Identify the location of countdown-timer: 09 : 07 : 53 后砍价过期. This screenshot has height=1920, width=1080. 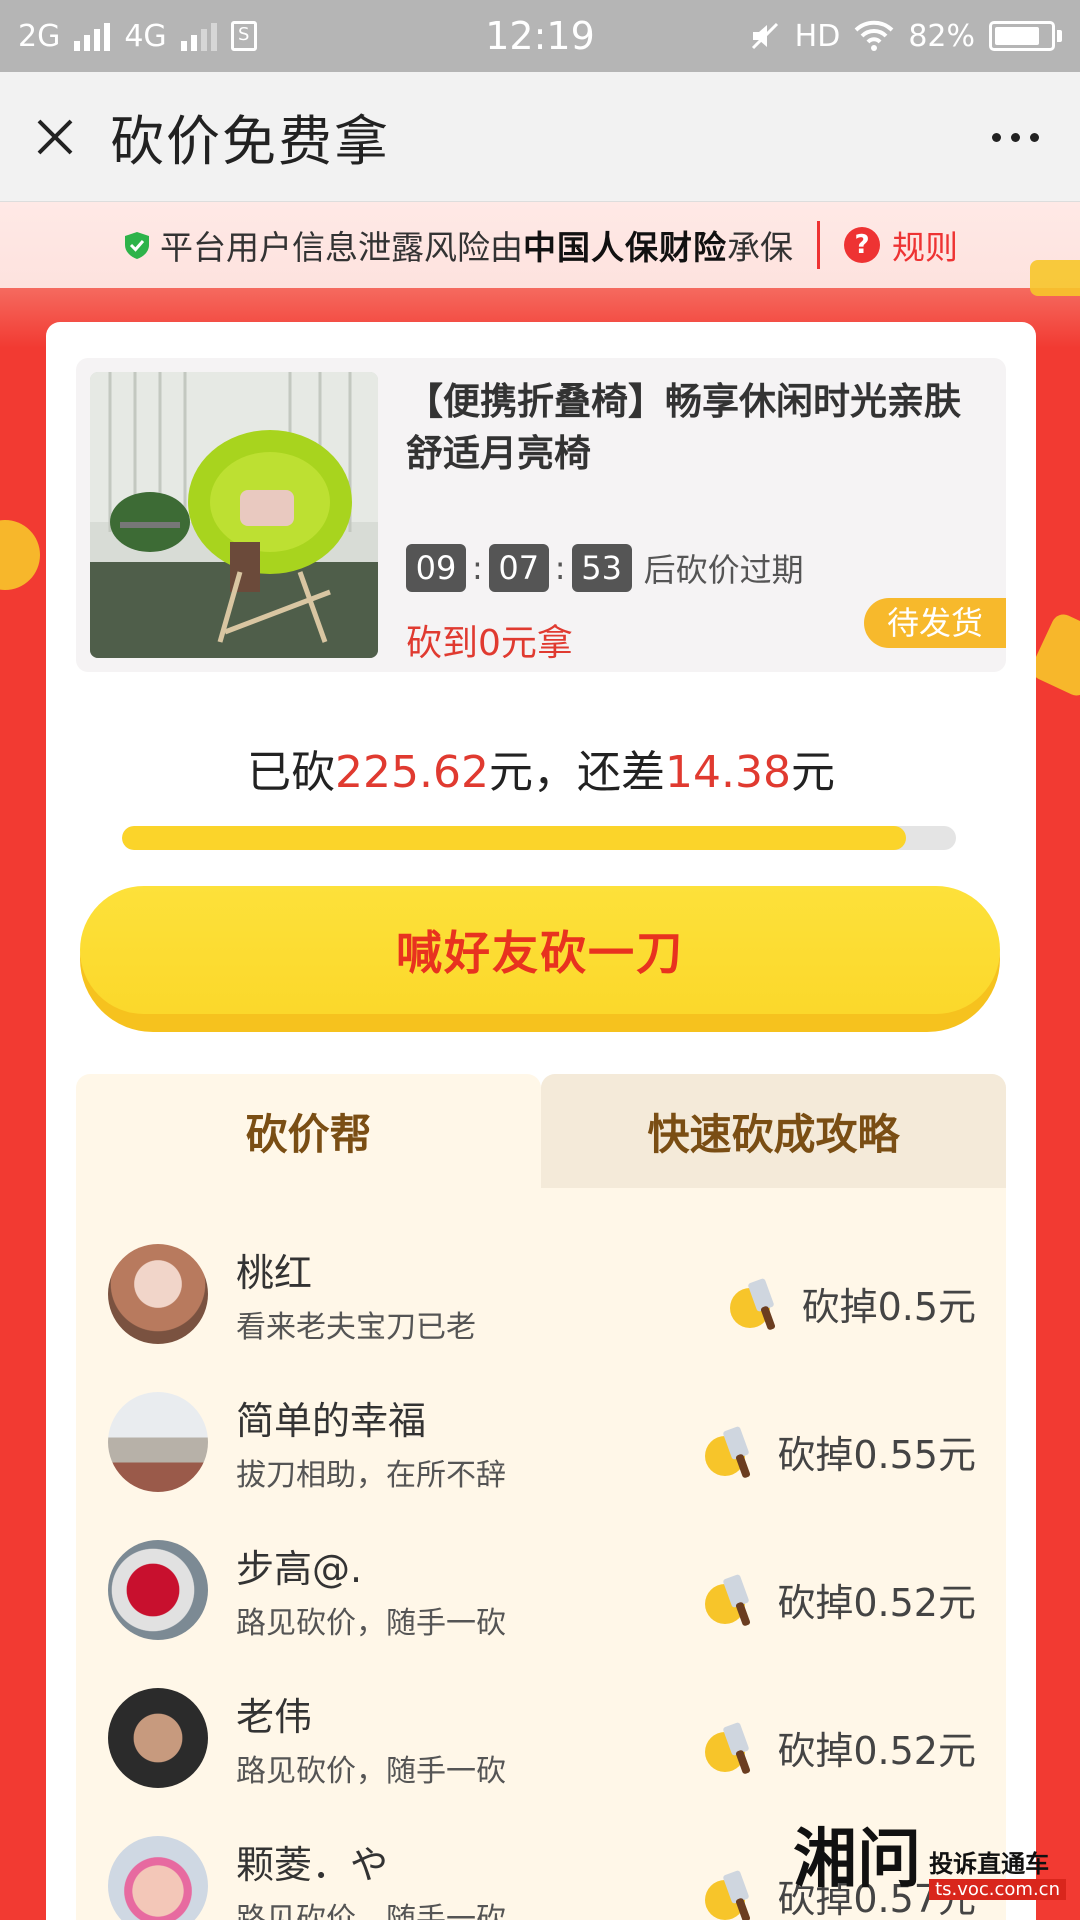
(605, 568).